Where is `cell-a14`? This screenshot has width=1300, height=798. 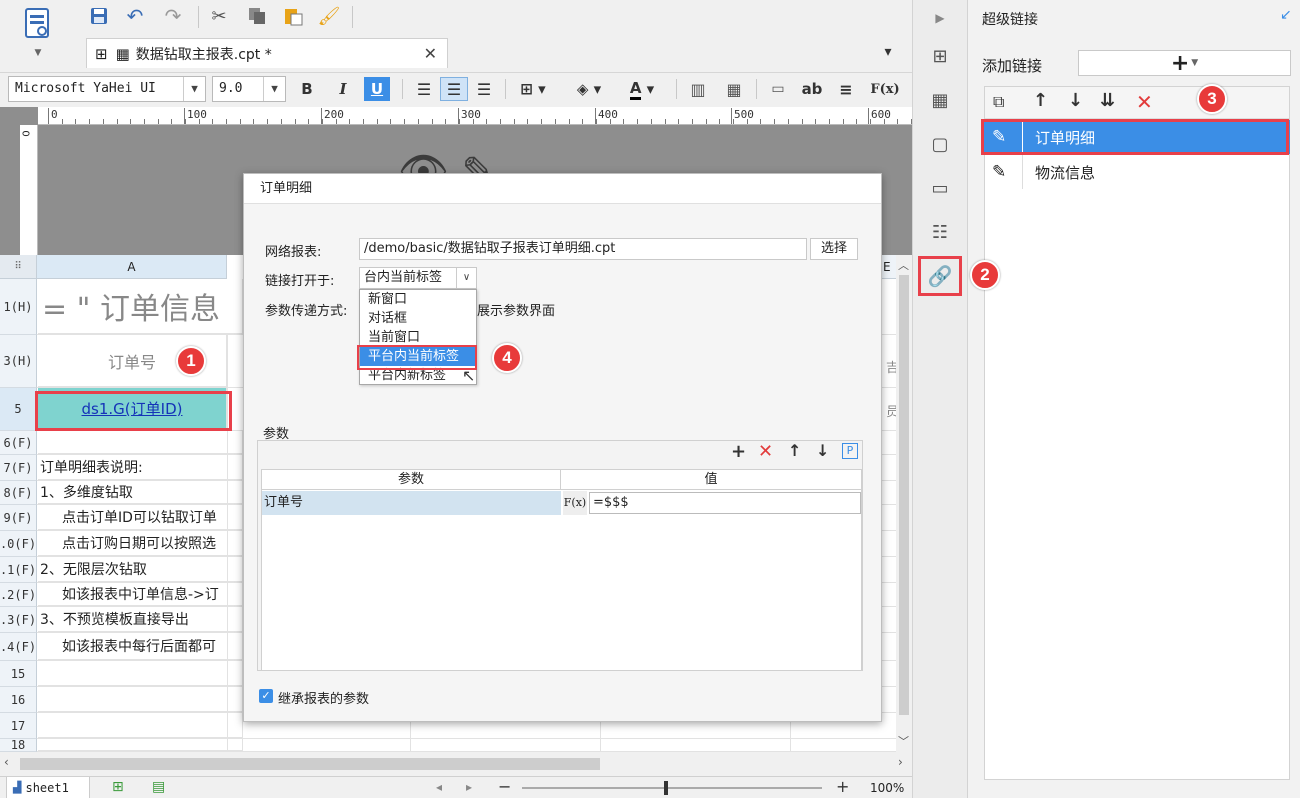 cell-a14 is located at coordinates (140, 699).